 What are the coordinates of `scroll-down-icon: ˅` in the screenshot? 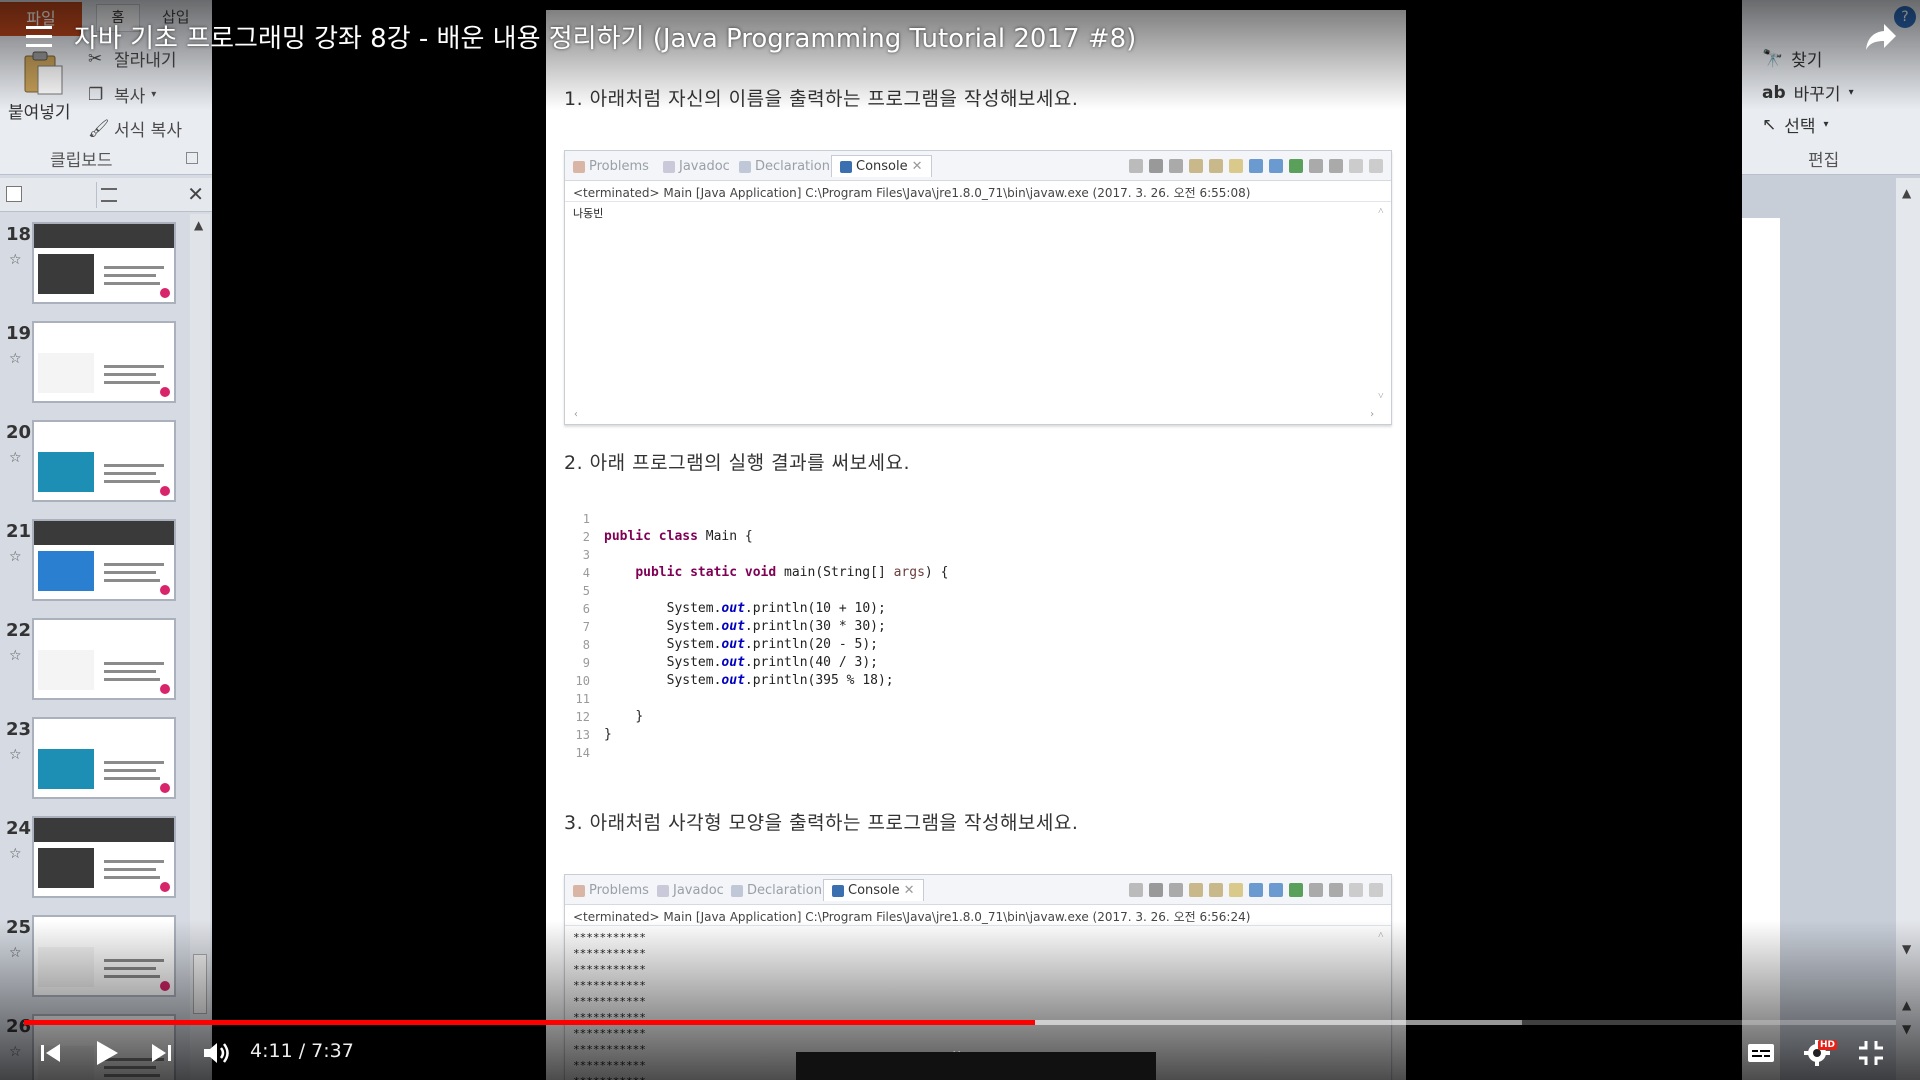 It's located at (1381, 397).